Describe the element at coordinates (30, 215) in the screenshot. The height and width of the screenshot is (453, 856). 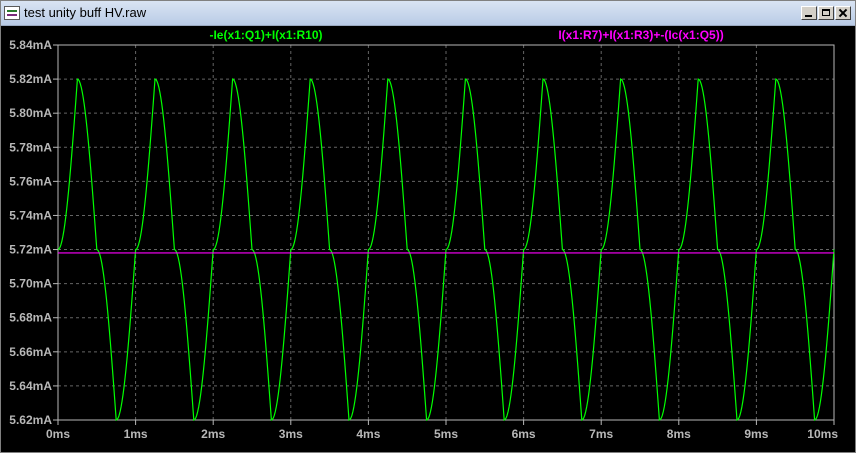
I see `y-tick-label: 5.74mA` at that location.